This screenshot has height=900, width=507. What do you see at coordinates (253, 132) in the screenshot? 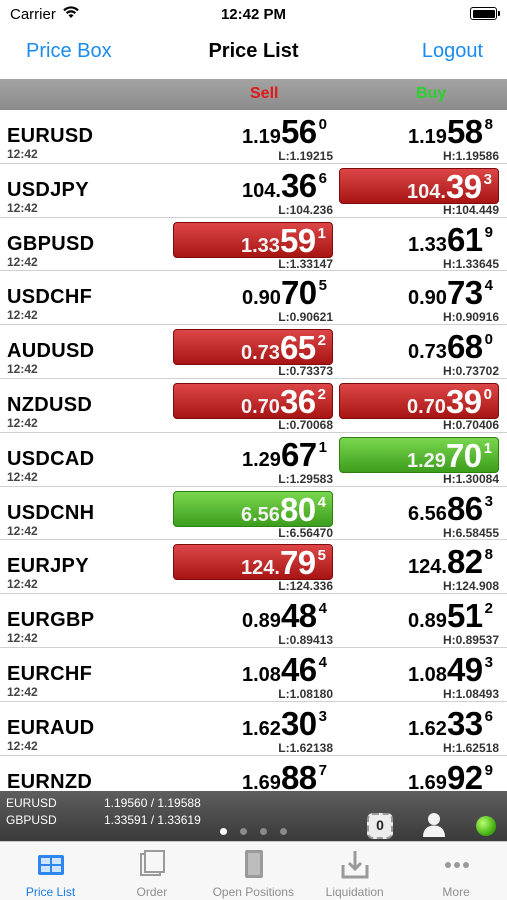
I see `sell-price-button: 1.1956 0` at bounding box center [253, 132].